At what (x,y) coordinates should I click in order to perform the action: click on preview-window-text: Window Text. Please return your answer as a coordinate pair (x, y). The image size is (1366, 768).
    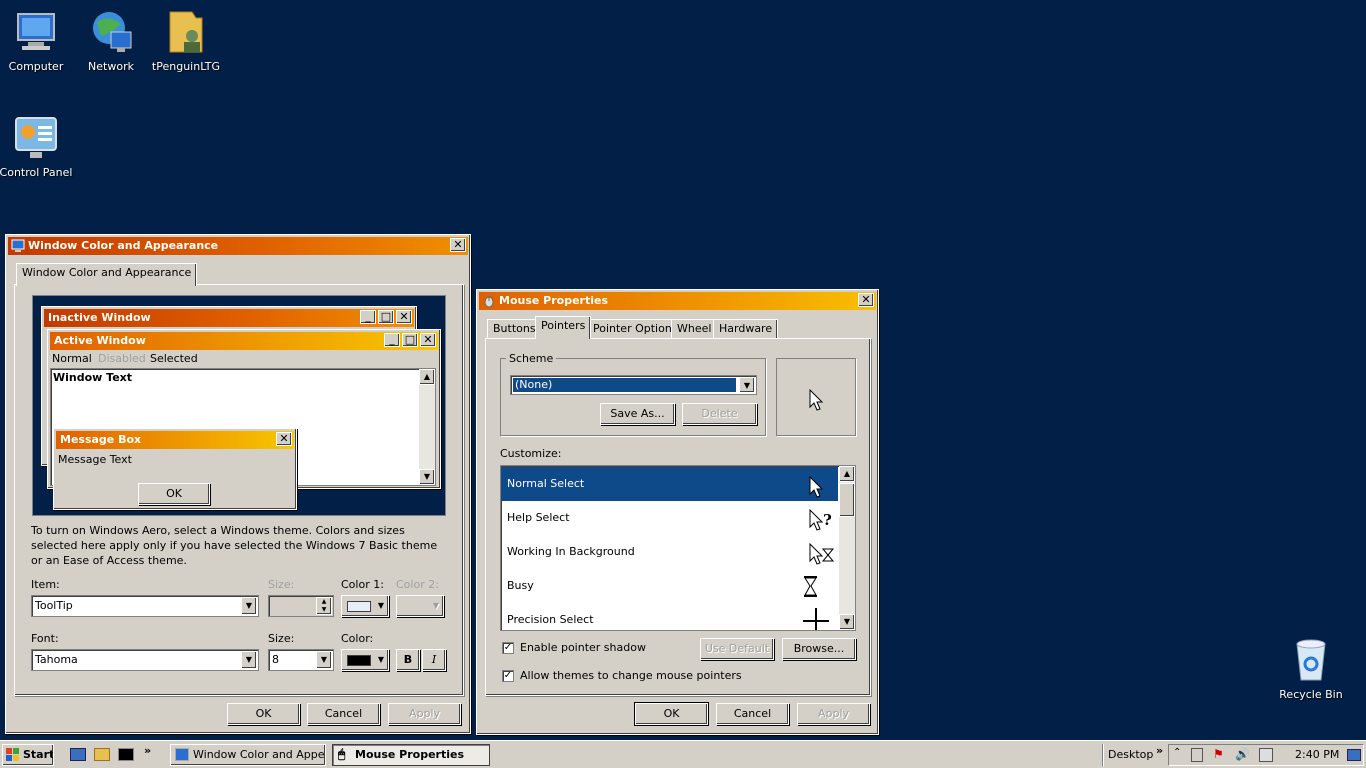
    Looking at the image, I should click on (93, 377).